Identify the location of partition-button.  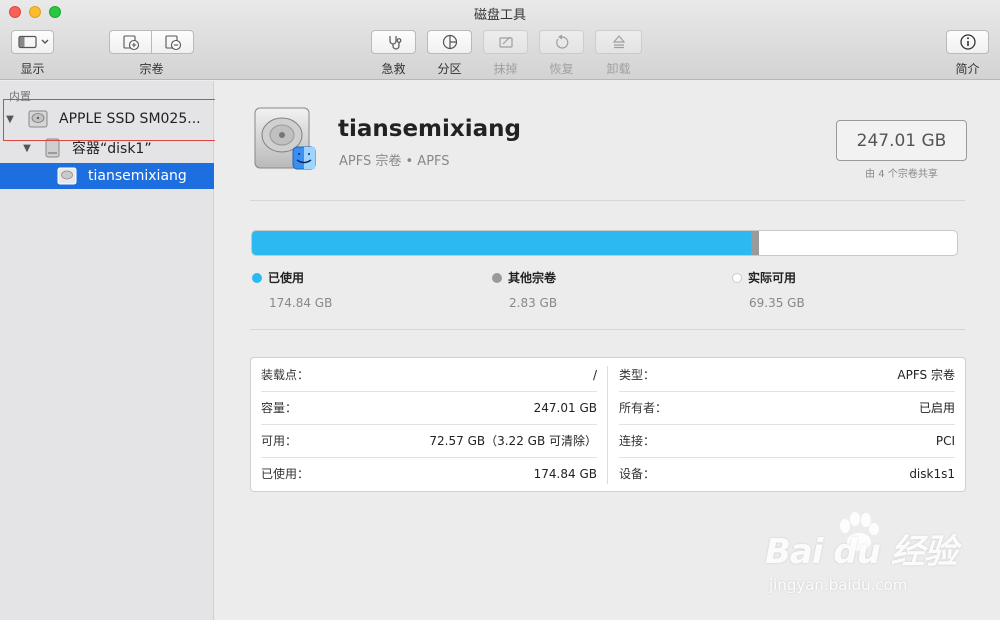
(449, 42).